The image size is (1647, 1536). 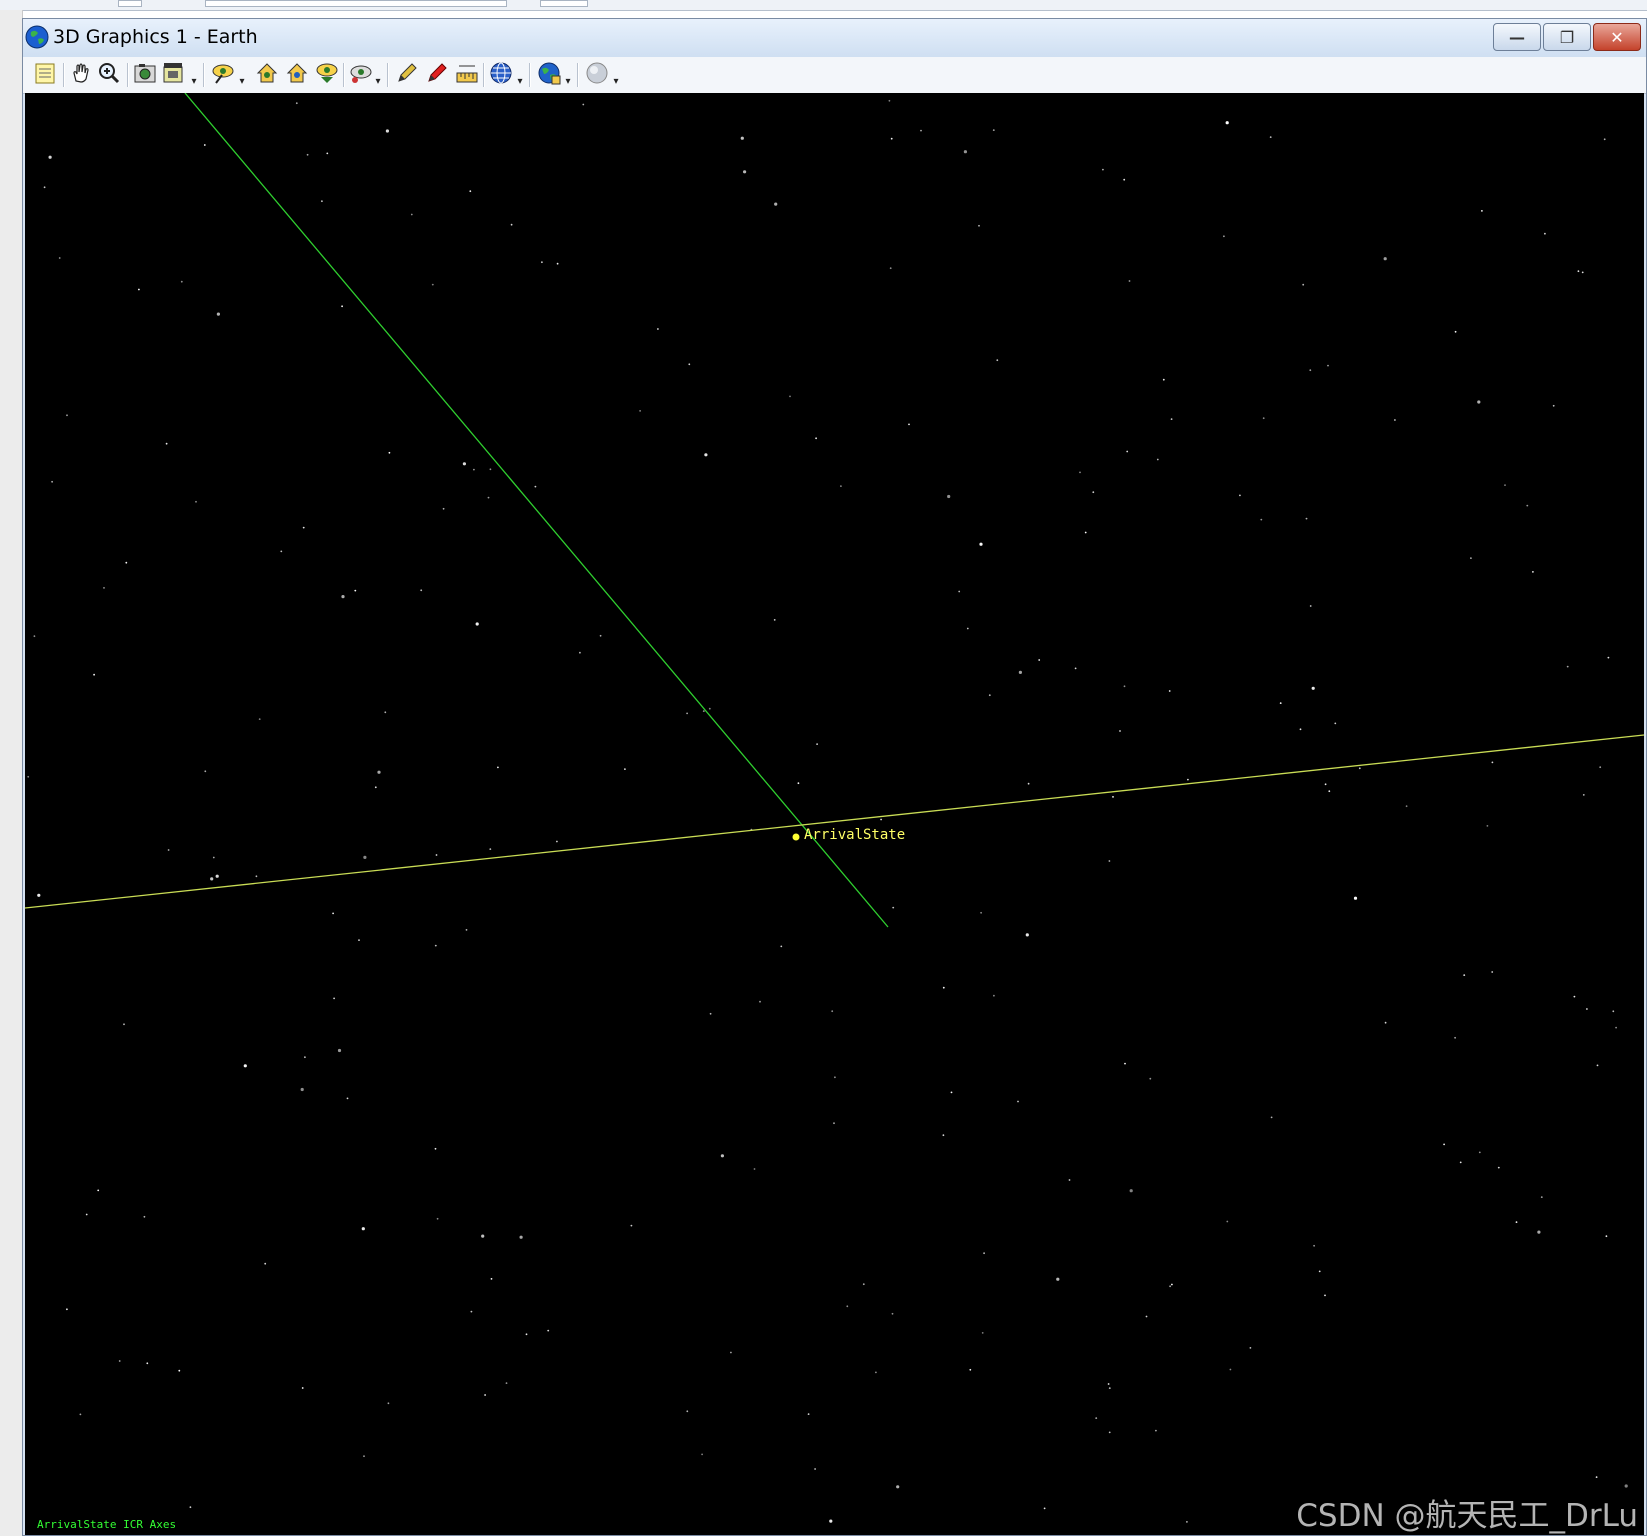 I want to click on minimize-button: —, so click(x=1517, y=37).